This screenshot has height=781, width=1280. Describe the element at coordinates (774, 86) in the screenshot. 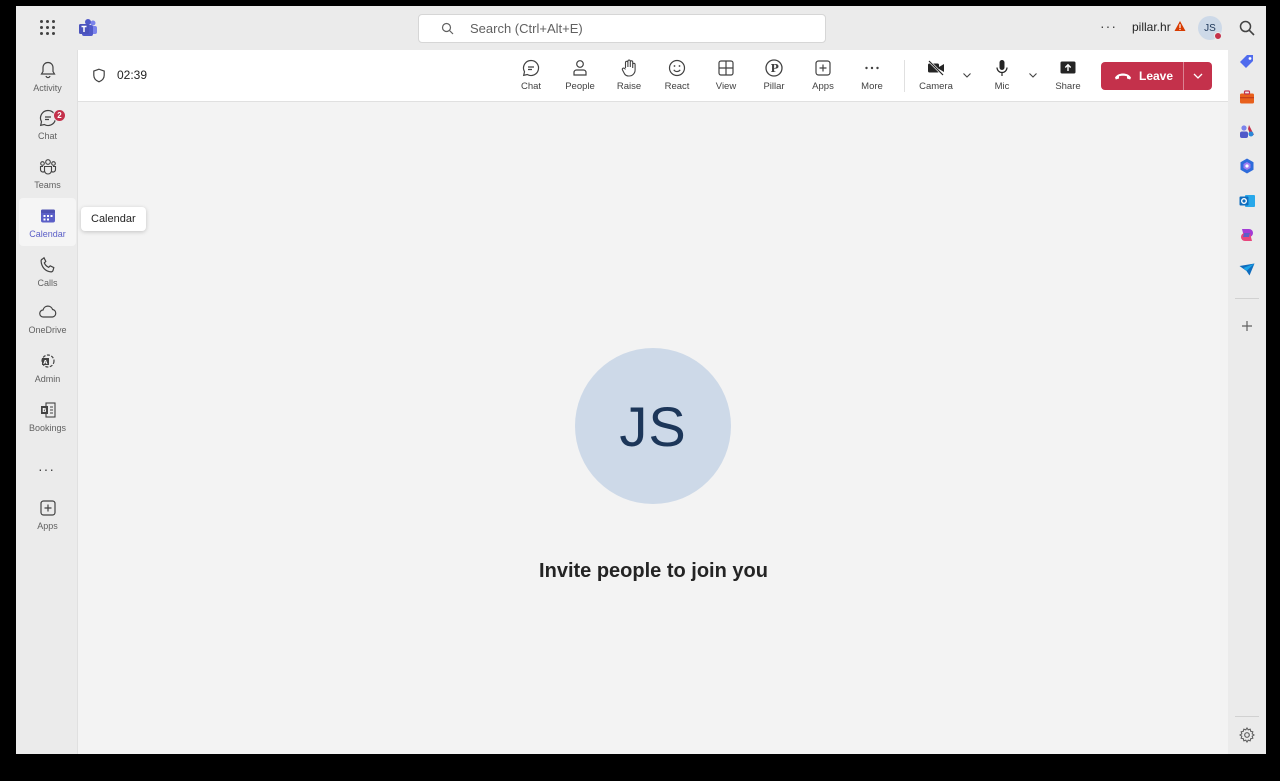

I see `pillar-label: Pillar` at that location.